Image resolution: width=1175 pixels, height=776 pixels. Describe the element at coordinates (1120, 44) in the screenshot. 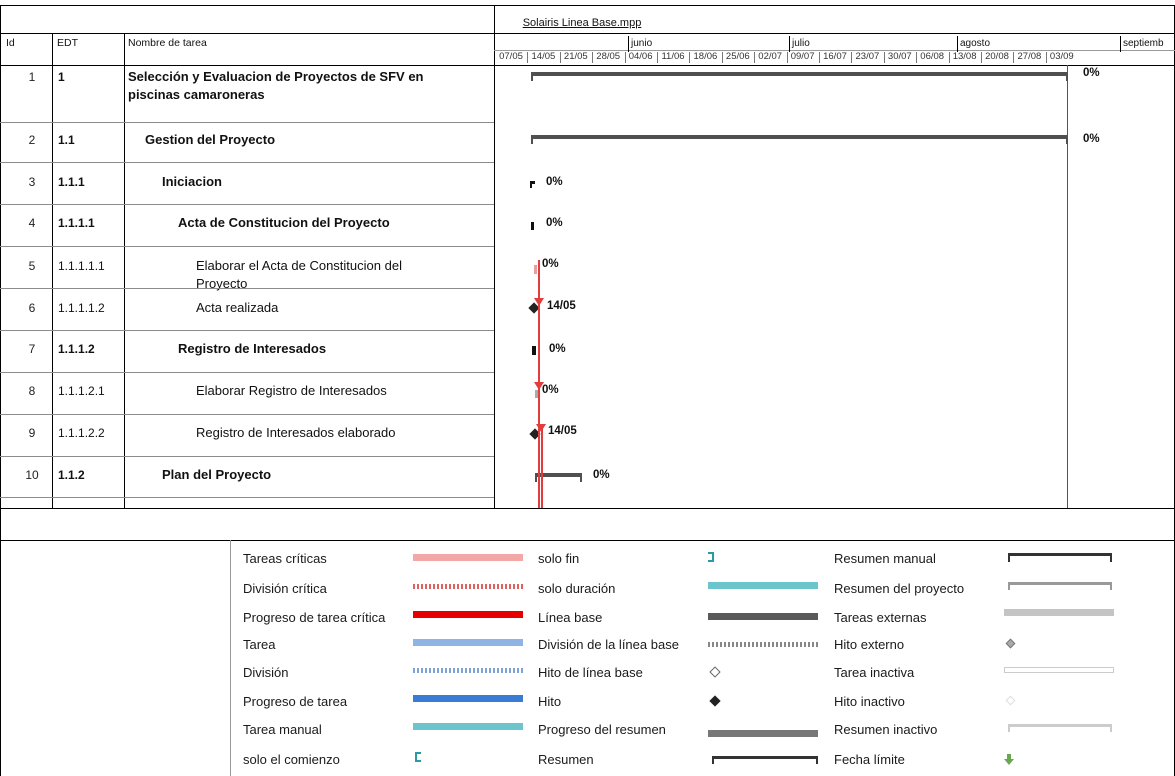

I see `timescale-month-tick` at that location.